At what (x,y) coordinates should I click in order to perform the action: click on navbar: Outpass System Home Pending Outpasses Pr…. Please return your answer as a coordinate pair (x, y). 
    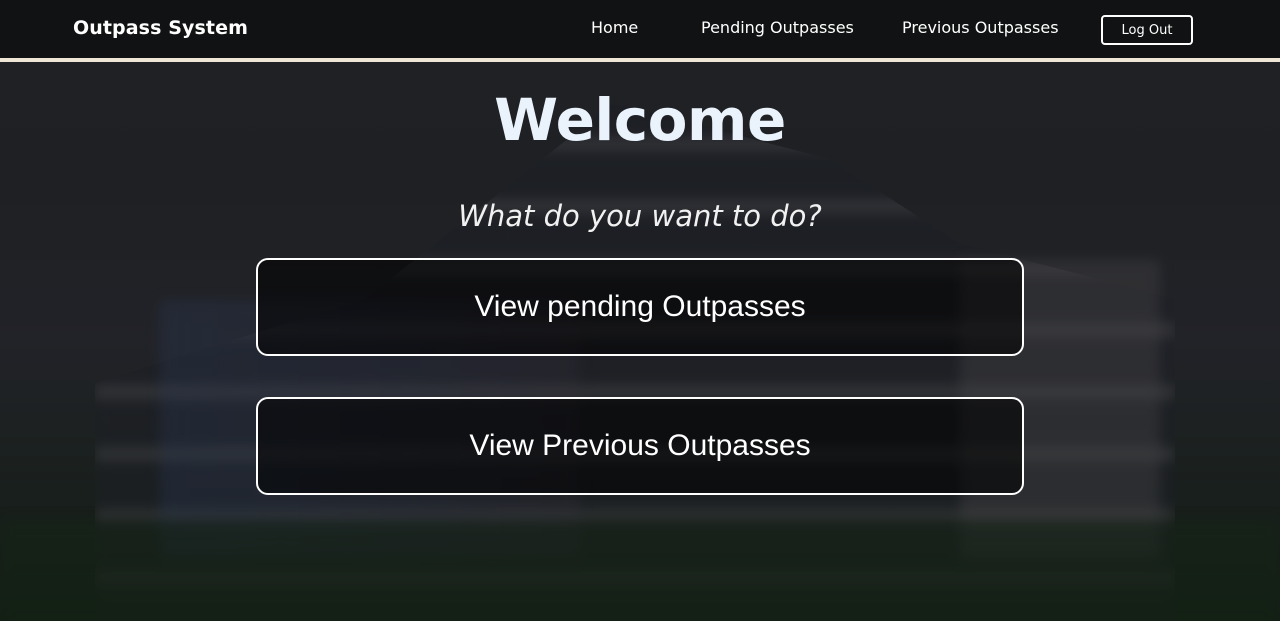
    Looking at the image, I should click on (640, 31).